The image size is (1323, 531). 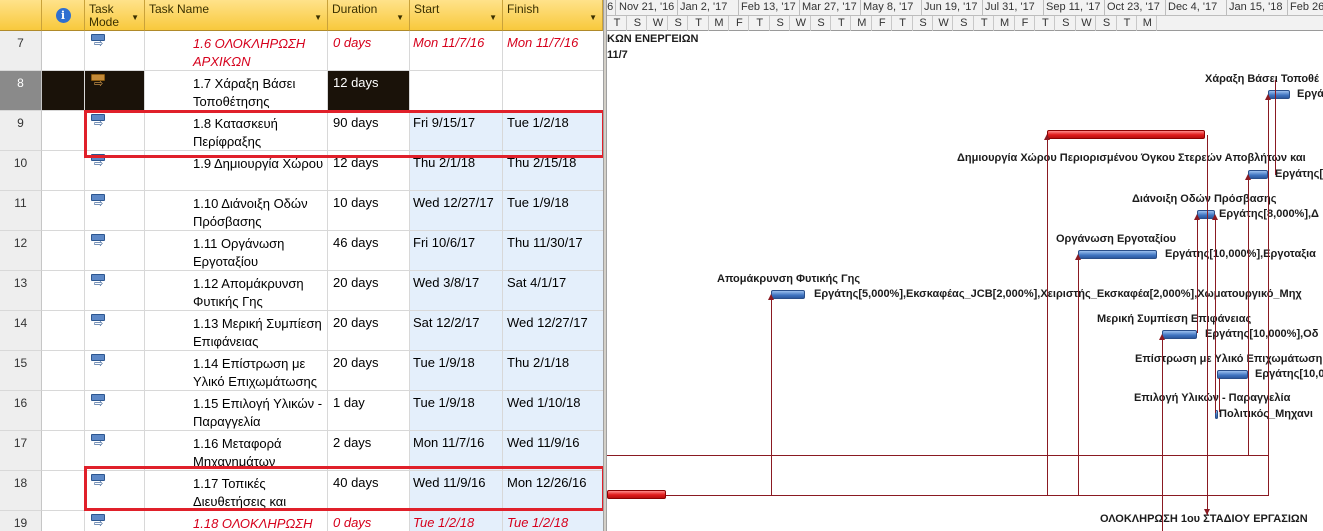 I want to click on header-finish: Finish ▼, so click(x=553, y=15).